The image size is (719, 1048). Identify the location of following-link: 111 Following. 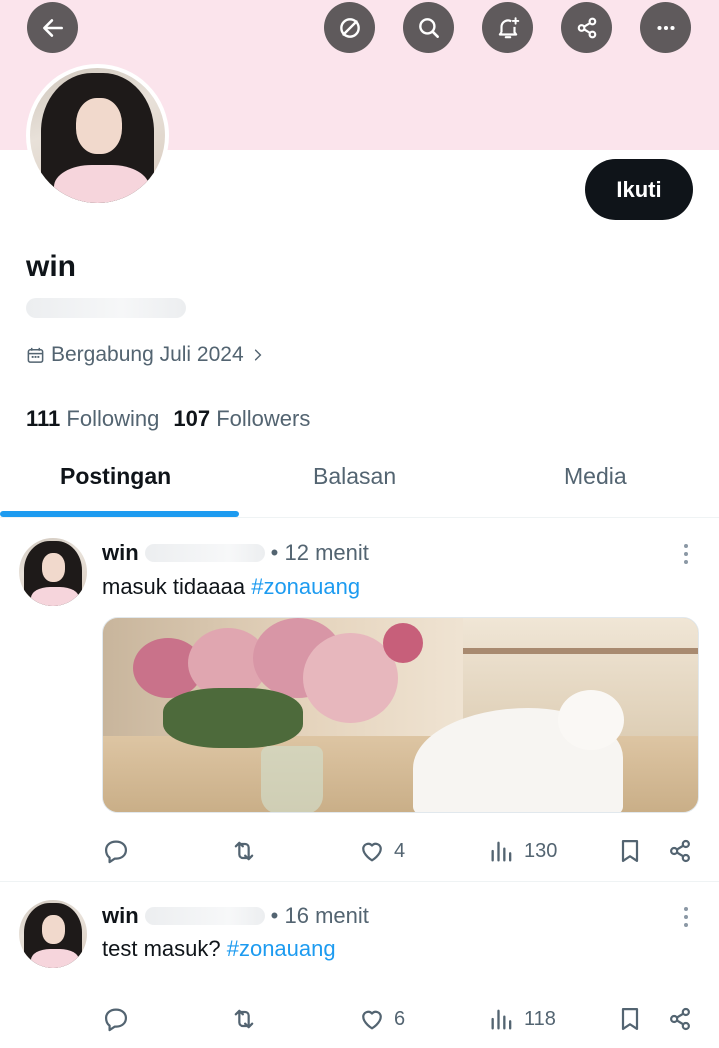
(92, 419).